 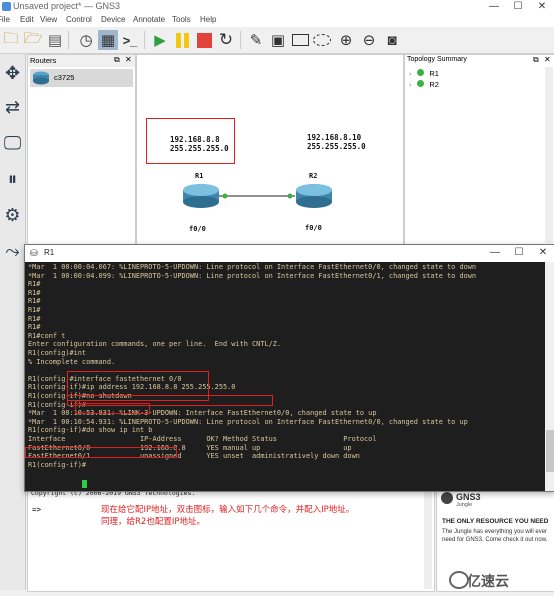 What do you see at coordinates (182, 40) in the screenshot?
I see `suspend-all-icon` at bounding box center [182, 40].